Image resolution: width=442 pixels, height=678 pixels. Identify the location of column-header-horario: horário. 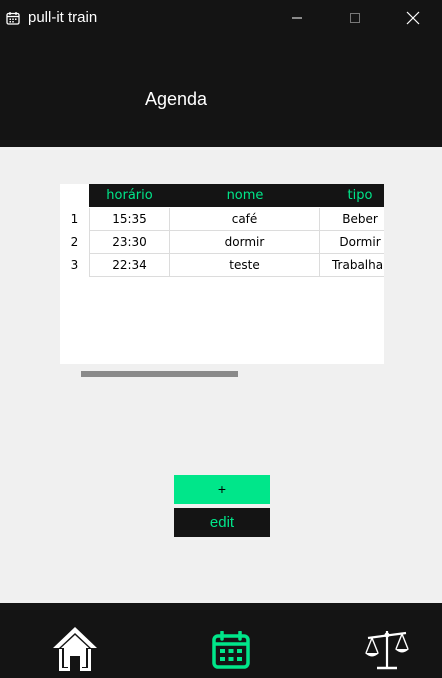
(129, 195).